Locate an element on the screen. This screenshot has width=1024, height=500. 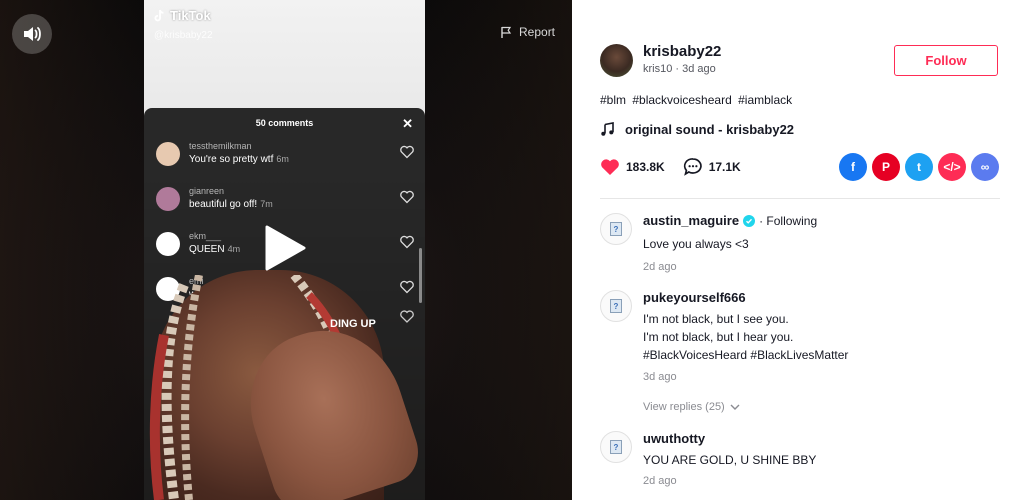
music-link: original sound - krisbaby22 is located at coordinates (697, 129).